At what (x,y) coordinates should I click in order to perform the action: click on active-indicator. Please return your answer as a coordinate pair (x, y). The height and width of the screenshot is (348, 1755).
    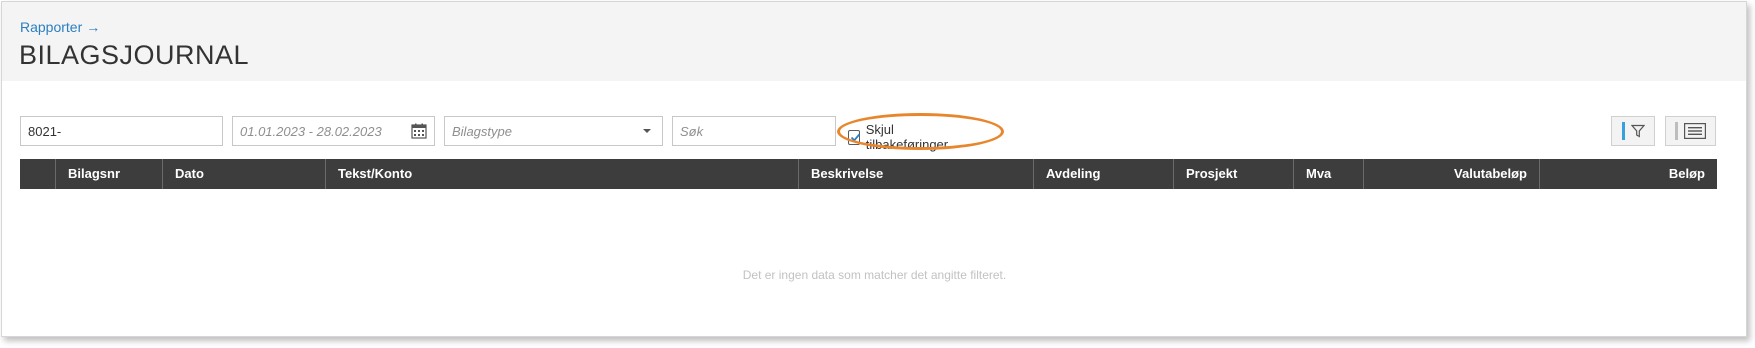
    Looking at the image, I should click on (1623, 131).